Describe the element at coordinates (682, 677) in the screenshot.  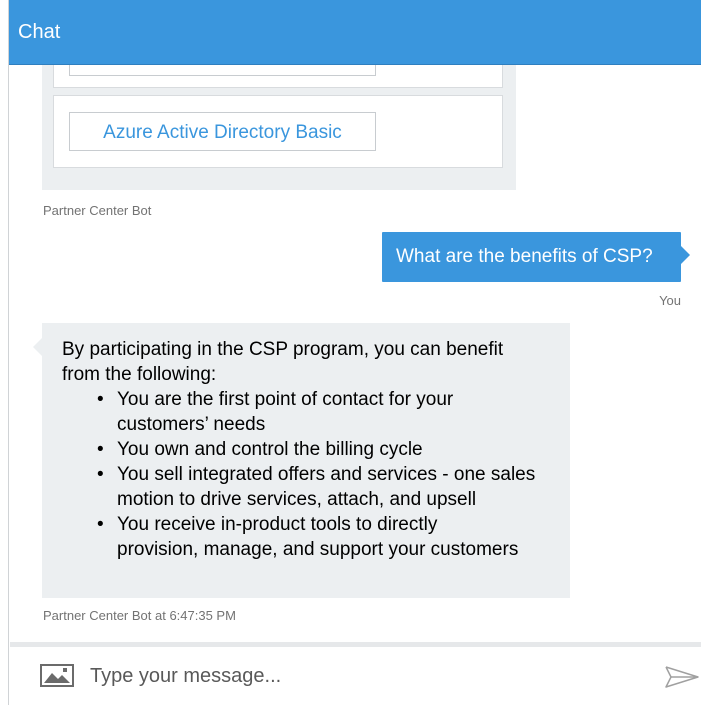
I see `send-icon` at that location.